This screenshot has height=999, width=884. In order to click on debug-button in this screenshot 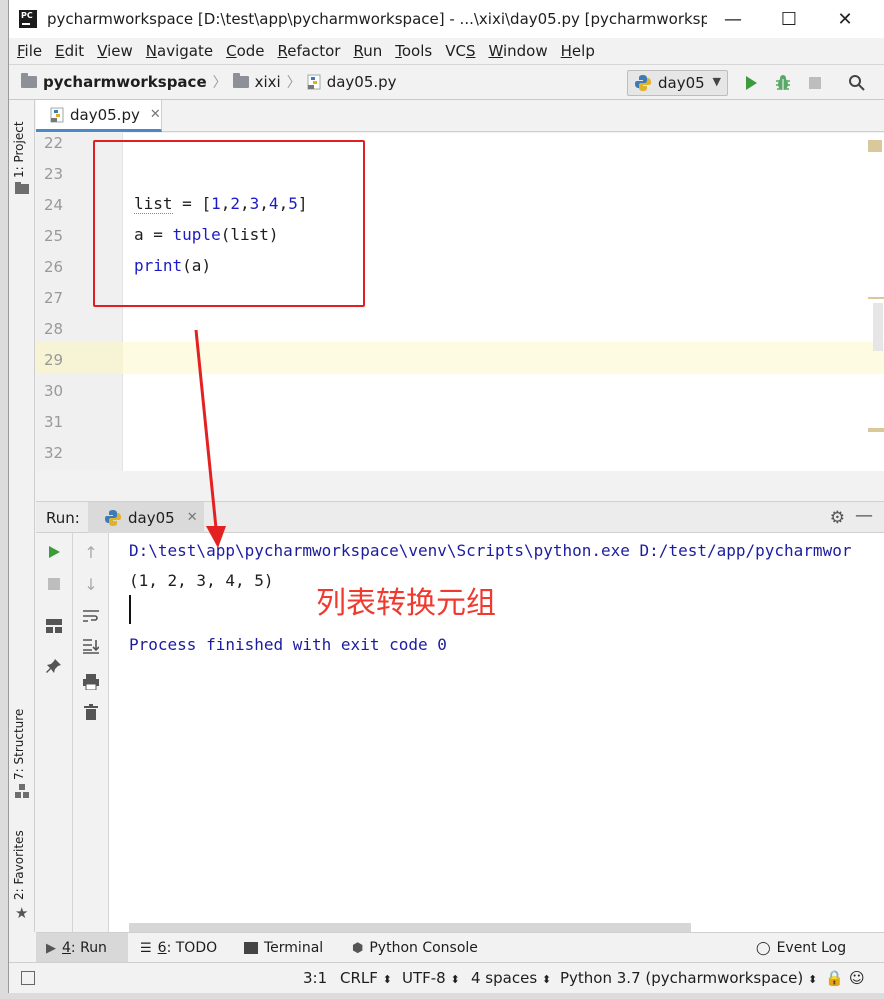, I will do `click(783, 83)`.